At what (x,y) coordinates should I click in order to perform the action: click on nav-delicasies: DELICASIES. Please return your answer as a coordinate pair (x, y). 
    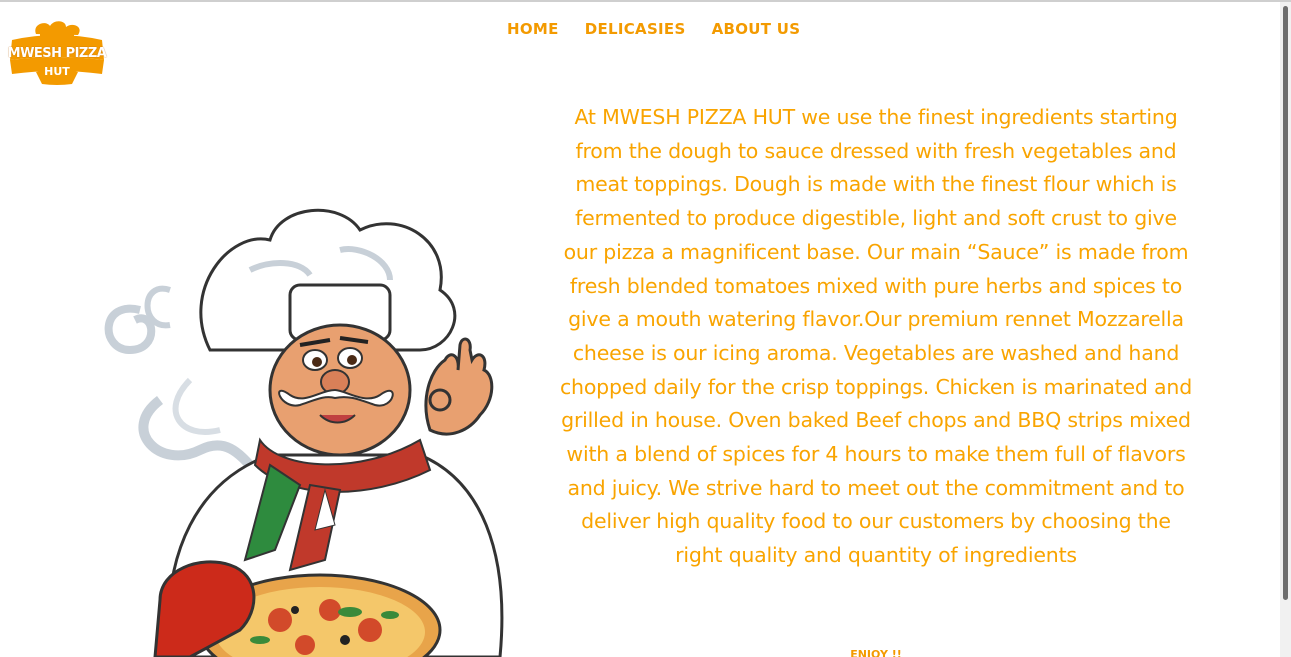
    Looking at the image, I should click on (638, 29).